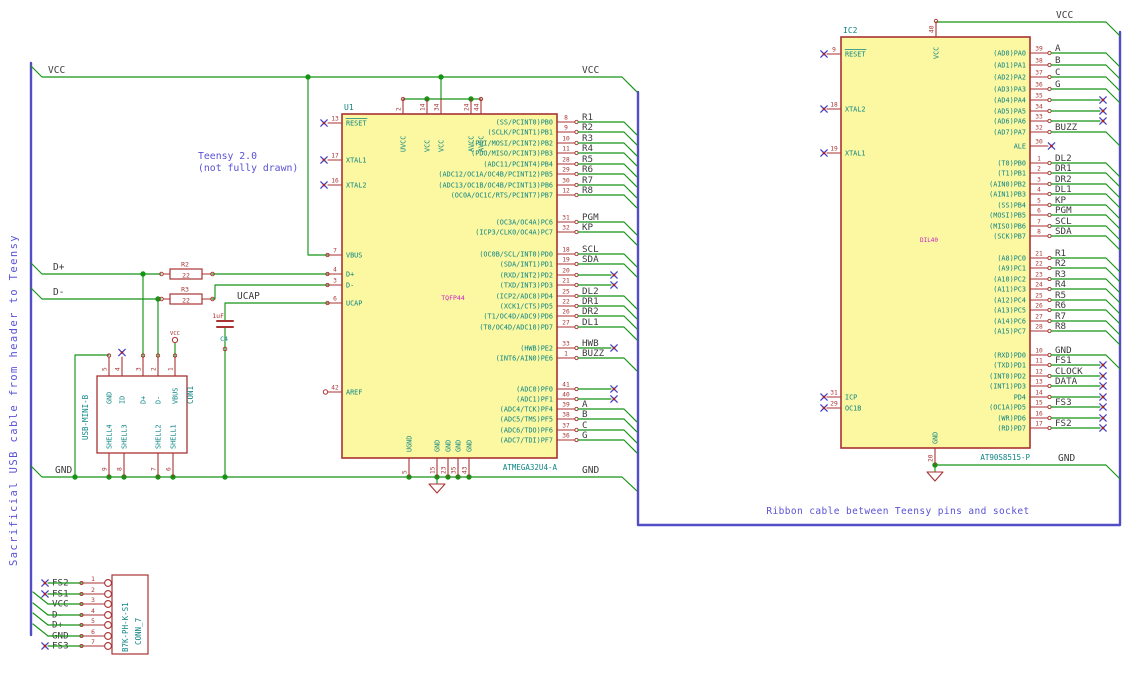  I want to click on pin-number: 42, so click(335, 388).